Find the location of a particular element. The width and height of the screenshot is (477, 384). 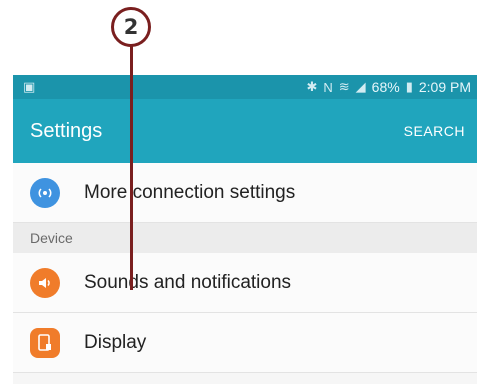

settings-item-label: More connection settings is located at coordinates (190, 192).